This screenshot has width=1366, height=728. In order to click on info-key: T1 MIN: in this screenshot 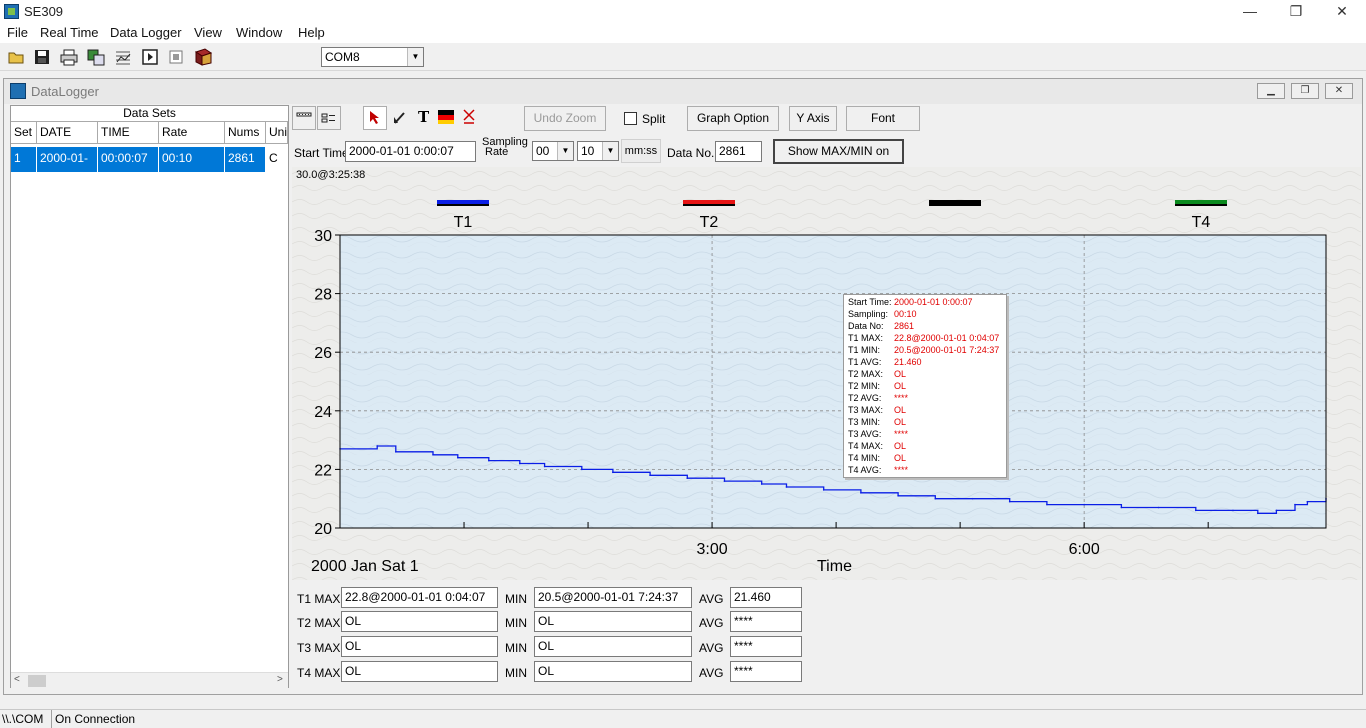, I will do `click(864, 350)`.